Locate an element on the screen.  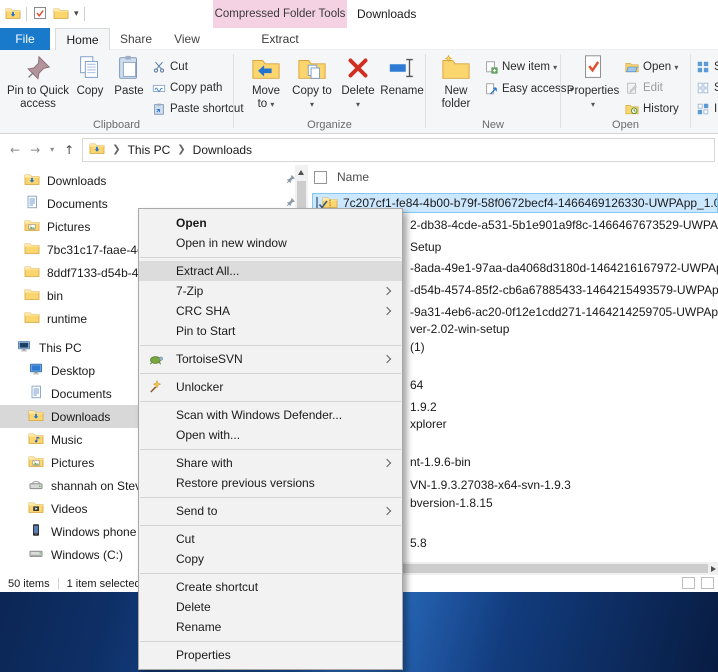
invert-selection-icon is located at coordinates (703, 109).